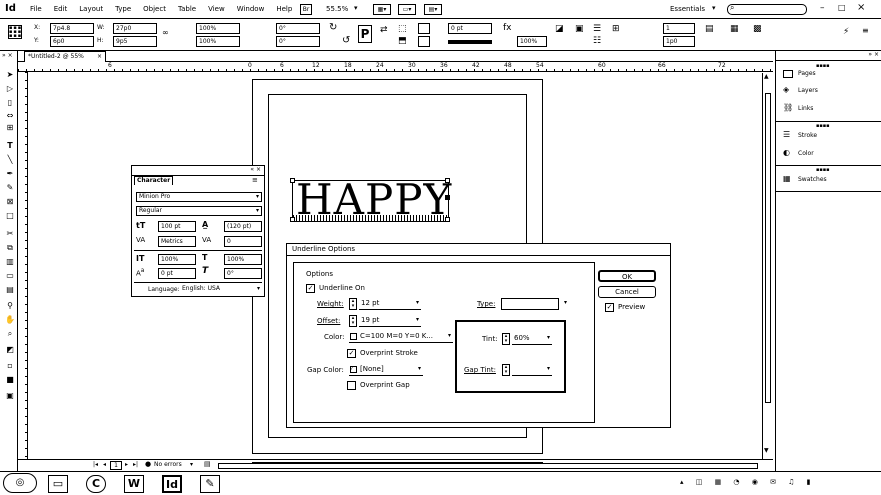  Describe the element at coordinates (255, 180) in the screenshot. I see `character-panel-menu-icon: ≡` at that location.